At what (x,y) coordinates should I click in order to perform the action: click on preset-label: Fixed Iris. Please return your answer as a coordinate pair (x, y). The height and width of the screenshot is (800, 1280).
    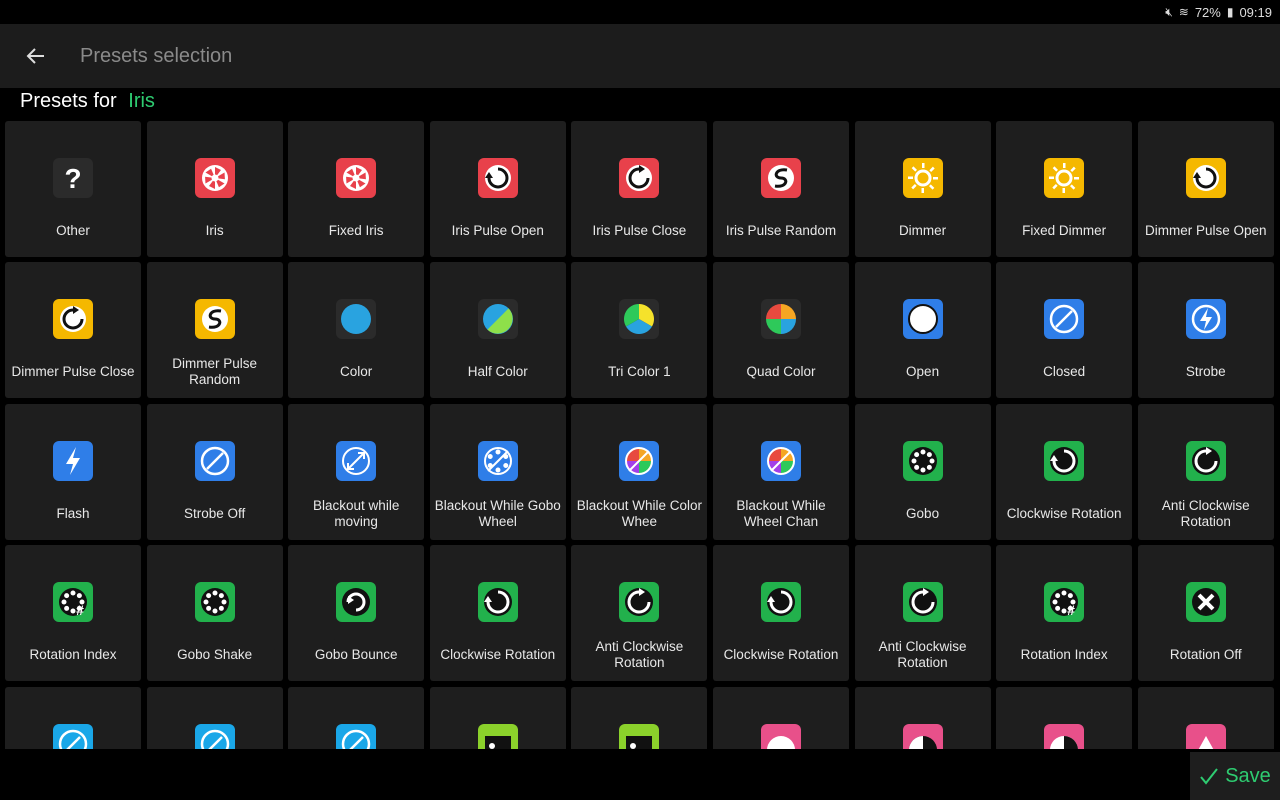
    Looking at the image, I should click on (356, 230).